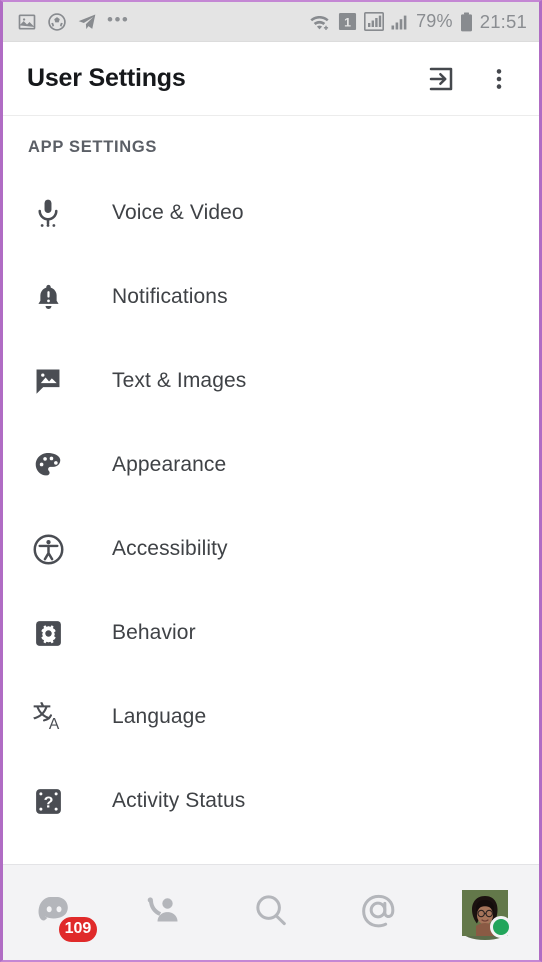 This screenshot has width=542, height=962. Describe the element at coordinates (271, 22) in the screenshot. I see `status-bar: ••• 1 79% 21:51` at that location.